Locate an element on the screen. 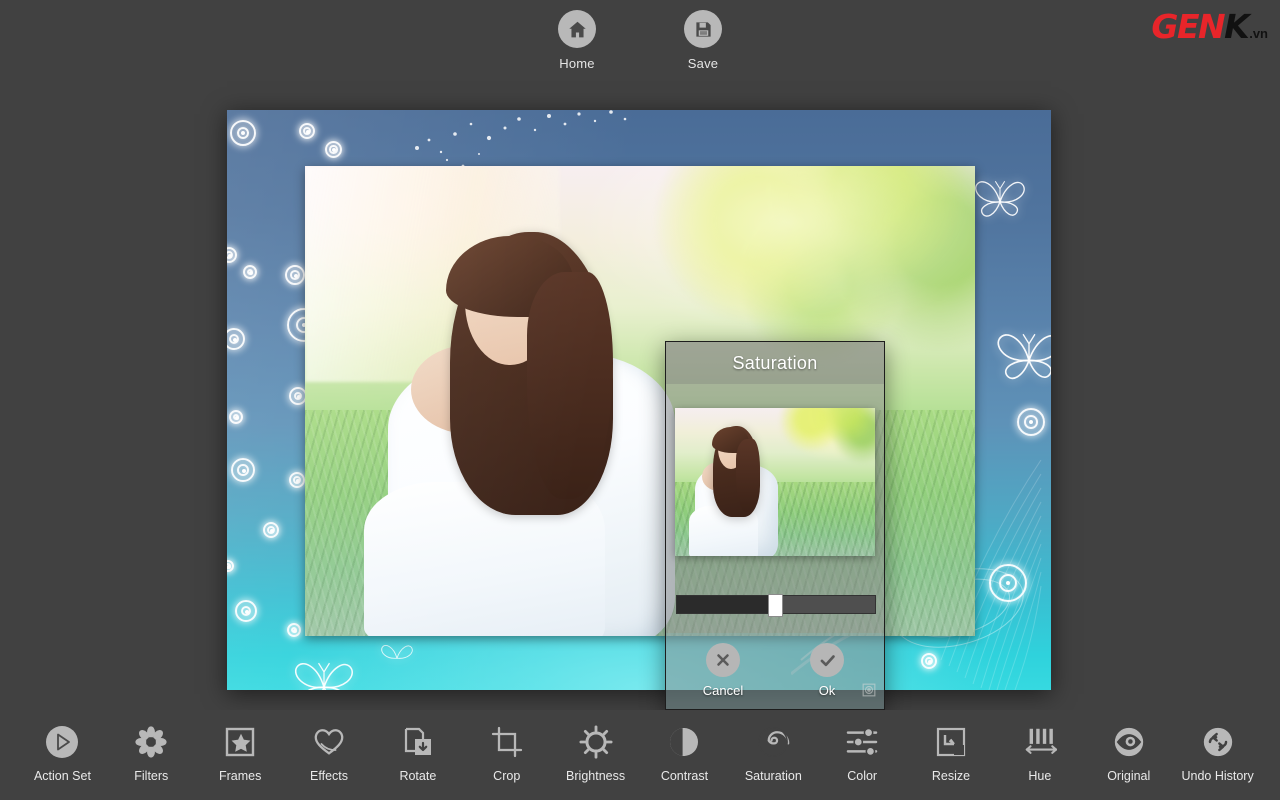 This screenshot has height=800, width=1280. tool-label: Rotate is located at coordinates (418, 775).